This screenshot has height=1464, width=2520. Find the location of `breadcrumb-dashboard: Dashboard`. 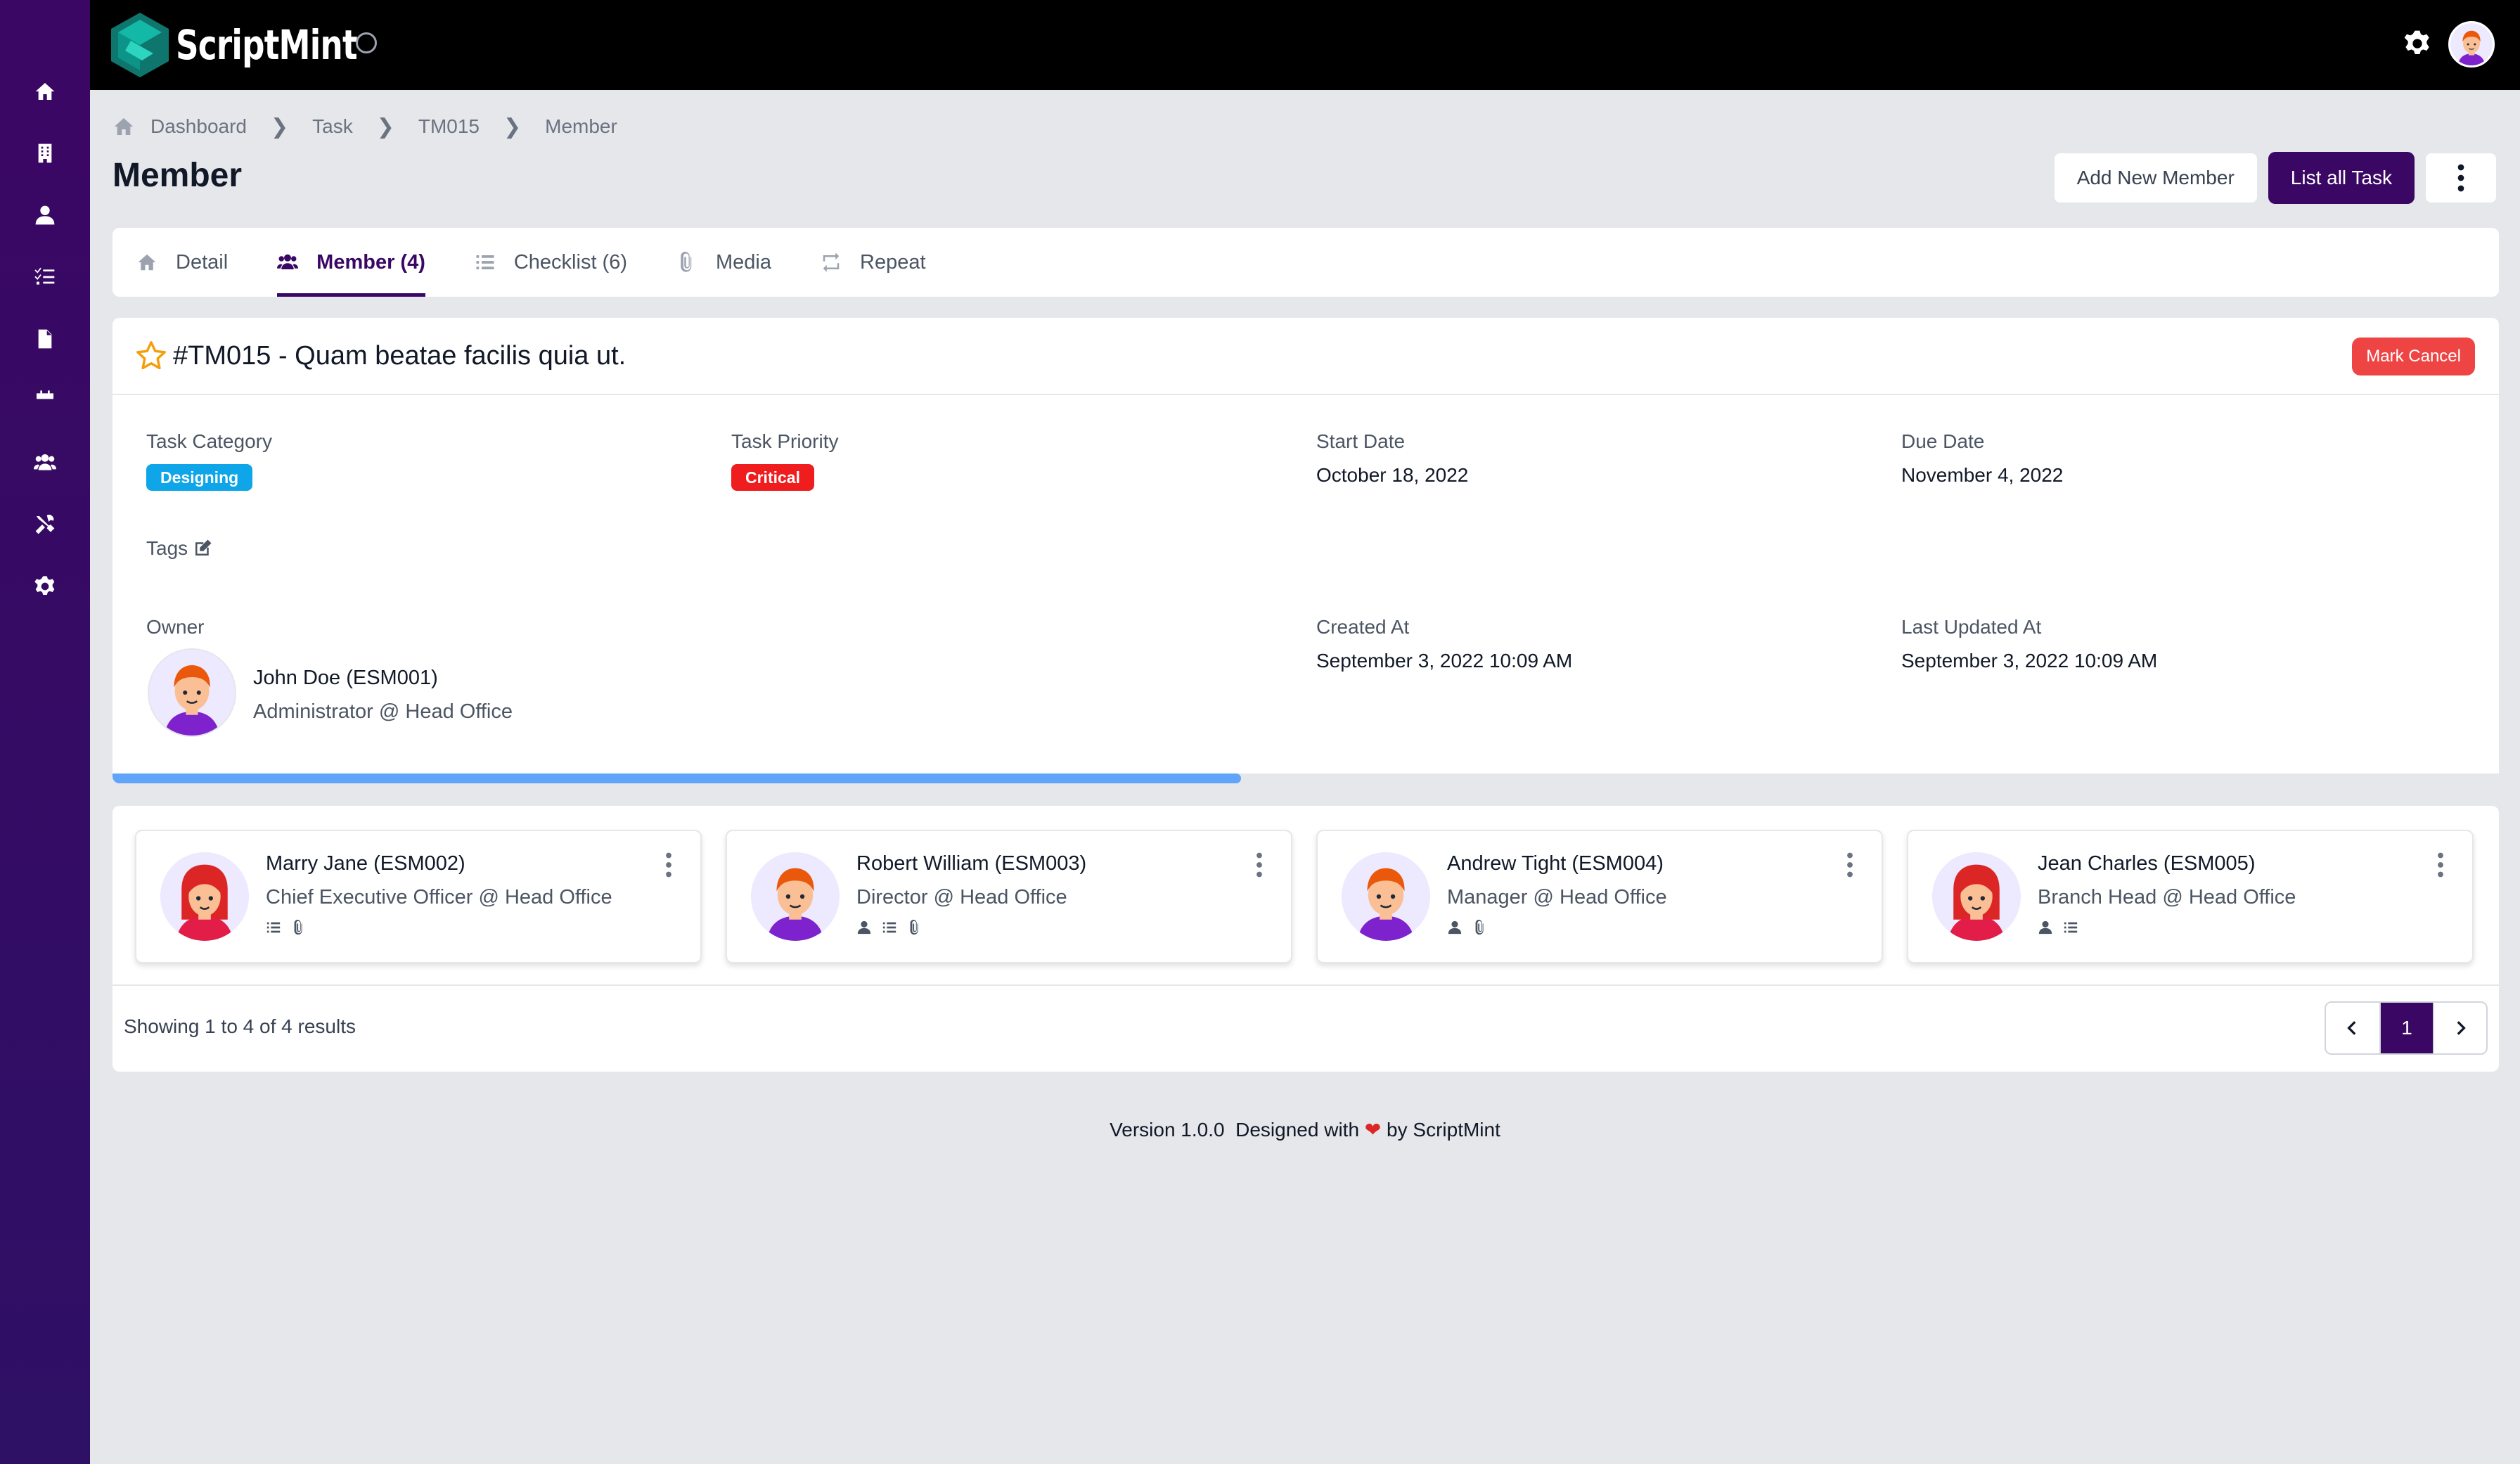

breadcrumb-dashboard: Dashboard is located at coordinates (198, 127).